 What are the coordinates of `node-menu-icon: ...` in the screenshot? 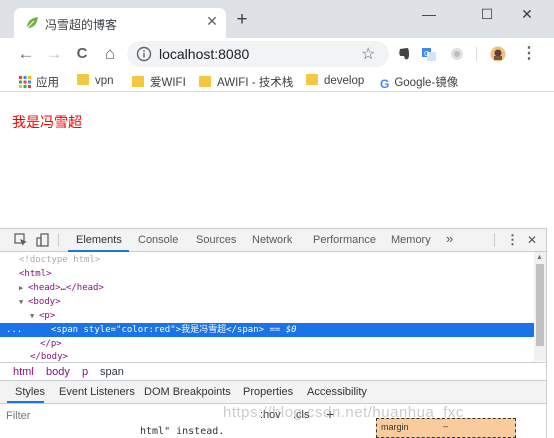 It's located at (14, 330).